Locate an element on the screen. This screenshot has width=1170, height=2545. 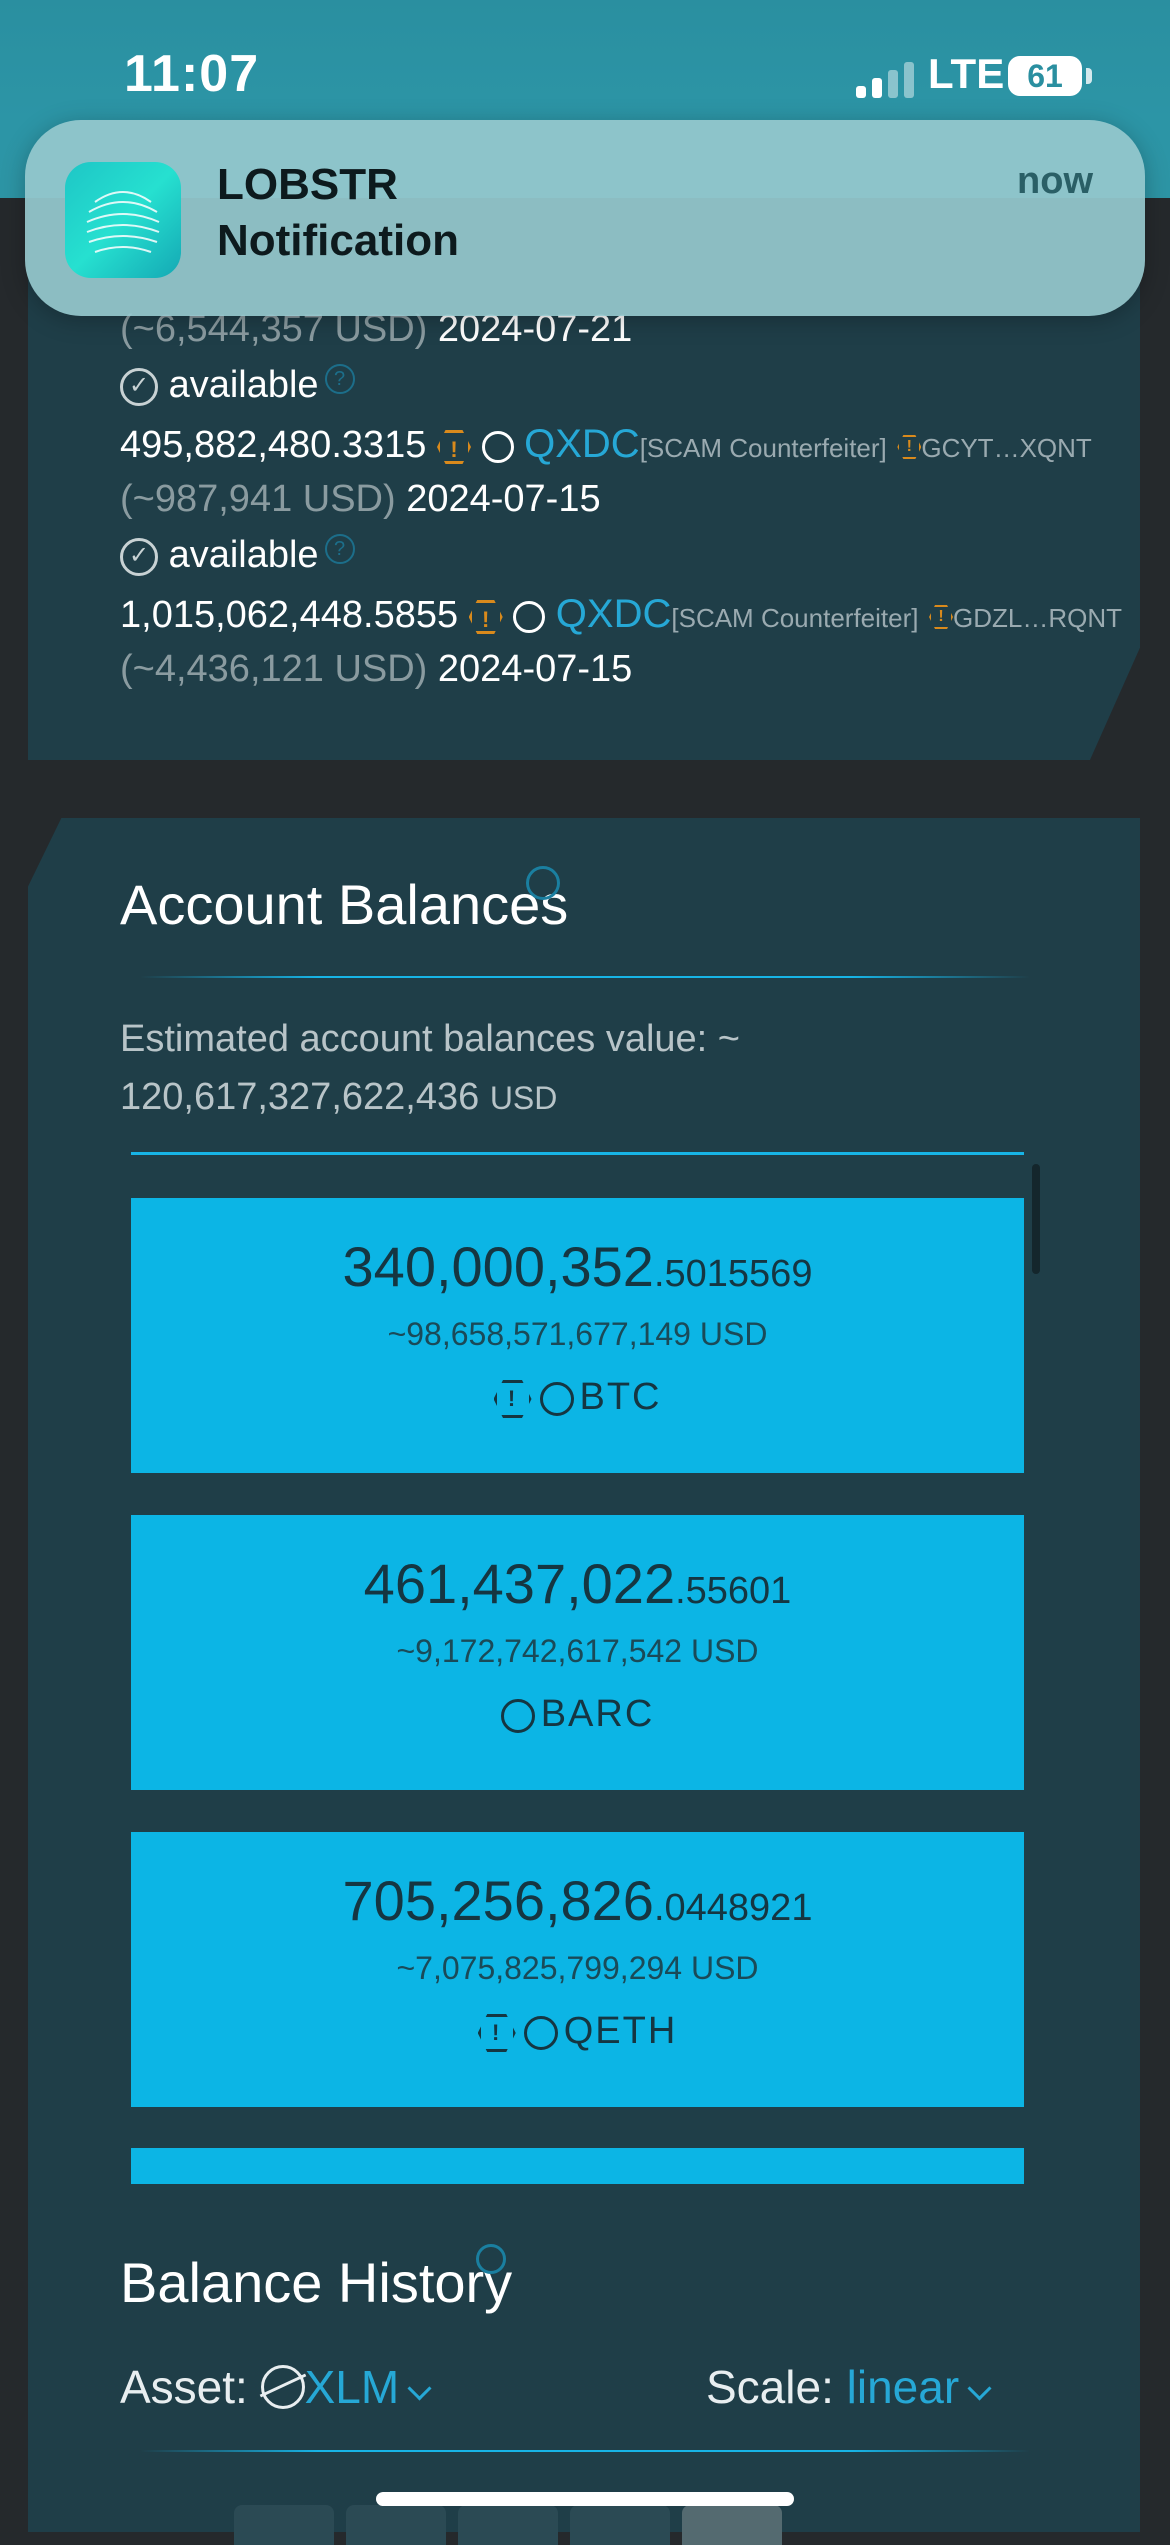
battery-nub is located at coordinates (1089, 76).